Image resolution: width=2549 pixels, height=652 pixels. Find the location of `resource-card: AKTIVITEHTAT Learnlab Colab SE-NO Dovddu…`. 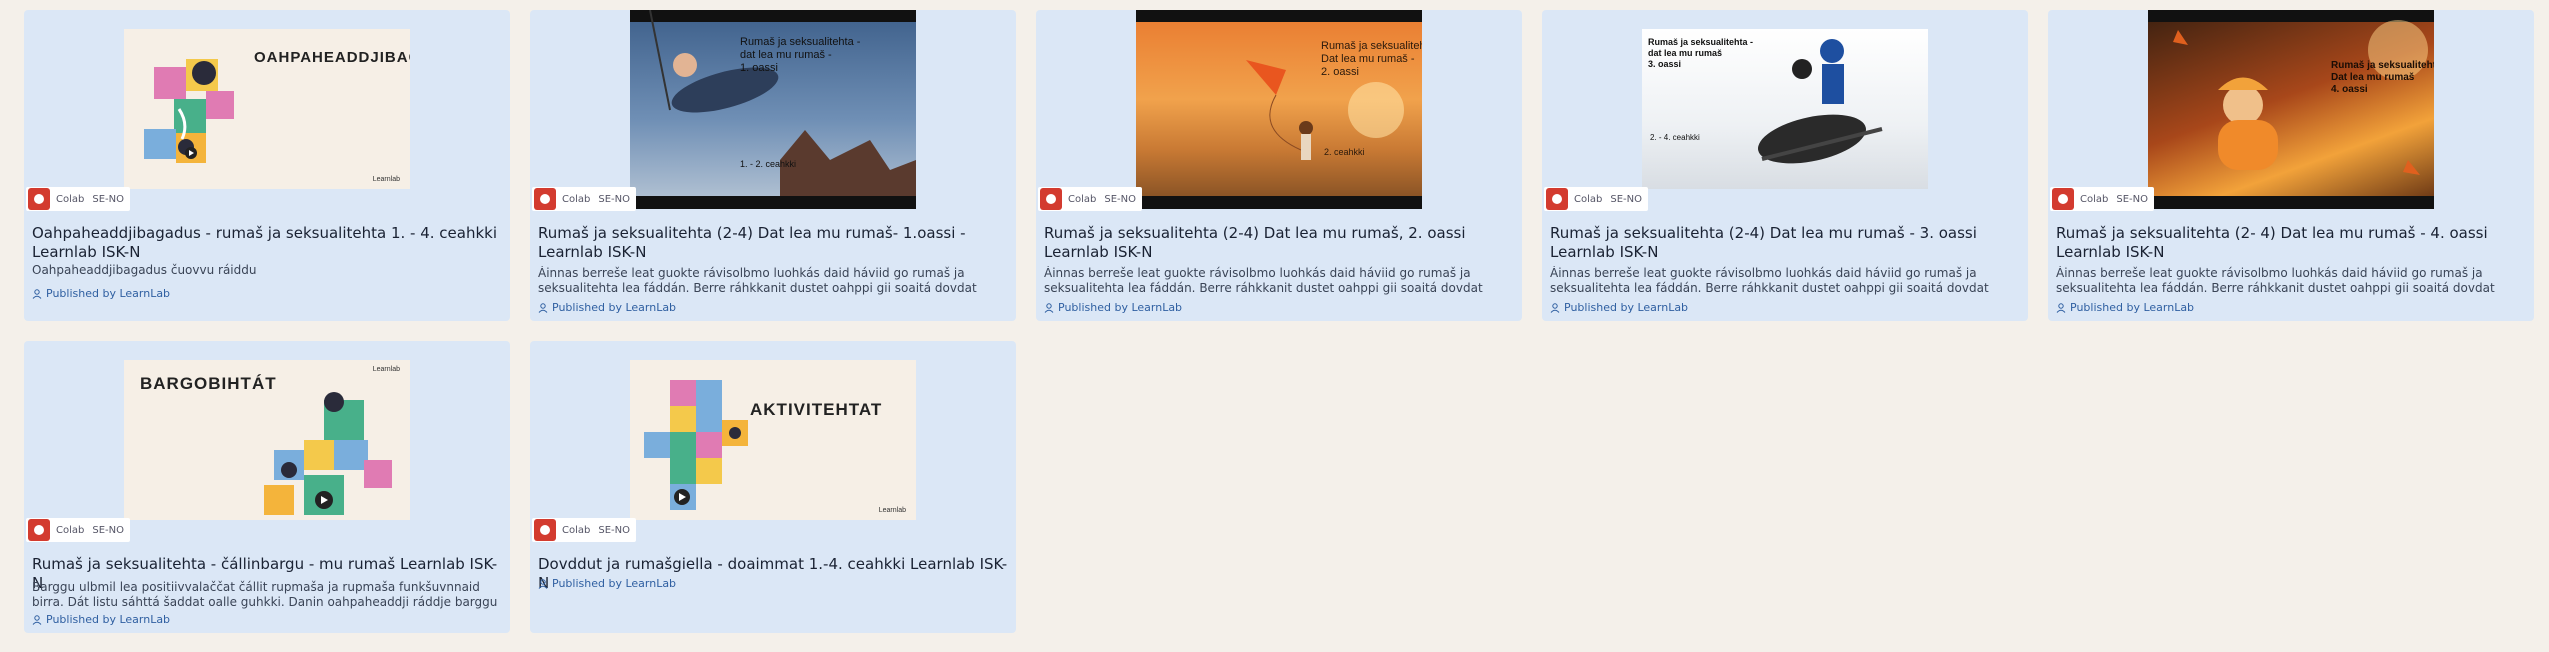

resource-card: AKTIVITEHTAT Learnlab Colab SE-NO Dovddu… is located at coordinates (773, 487).